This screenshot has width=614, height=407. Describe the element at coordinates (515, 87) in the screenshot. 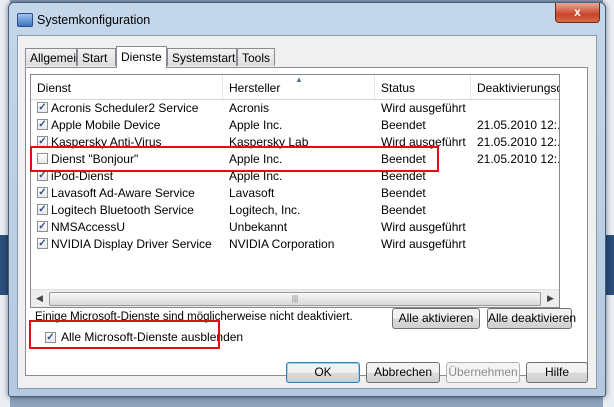

I see `column-header-deaktivierungsdatum: Deaktivierungsd` at that location.